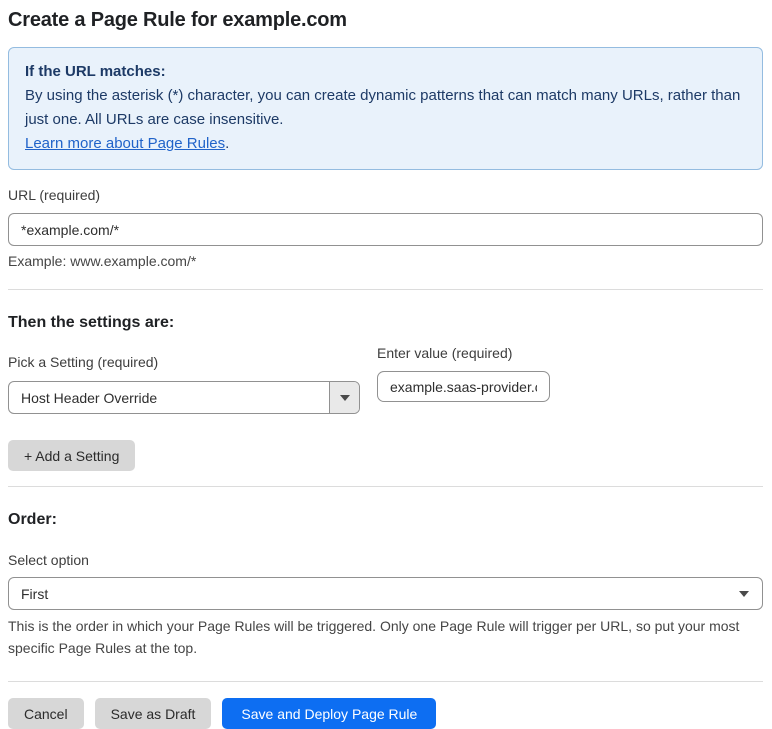 The height and width of the screenshot is (729, 772). I want to click on save-as-draft-button: Save as Draft, so click(153, 713).